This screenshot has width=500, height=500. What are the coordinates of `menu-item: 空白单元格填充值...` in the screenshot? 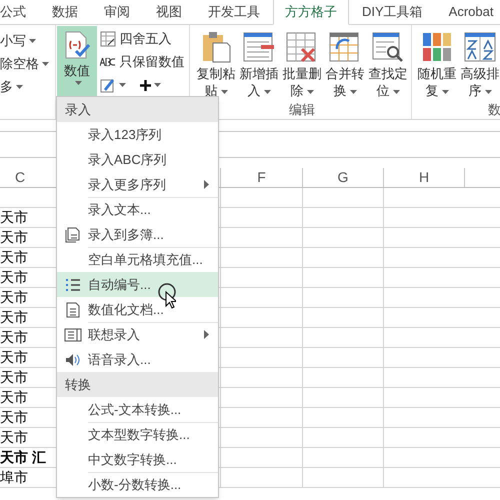 It's located at (137, 259).